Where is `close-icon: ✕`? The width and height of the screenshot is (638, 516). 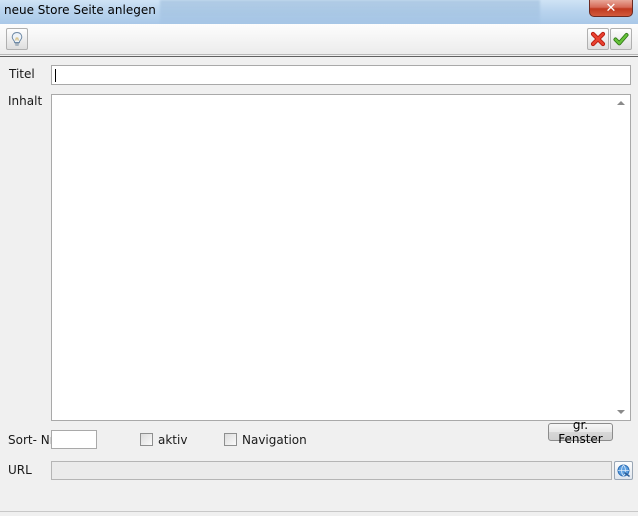
close-icon: ✕ is located at coordinates (611, 8).